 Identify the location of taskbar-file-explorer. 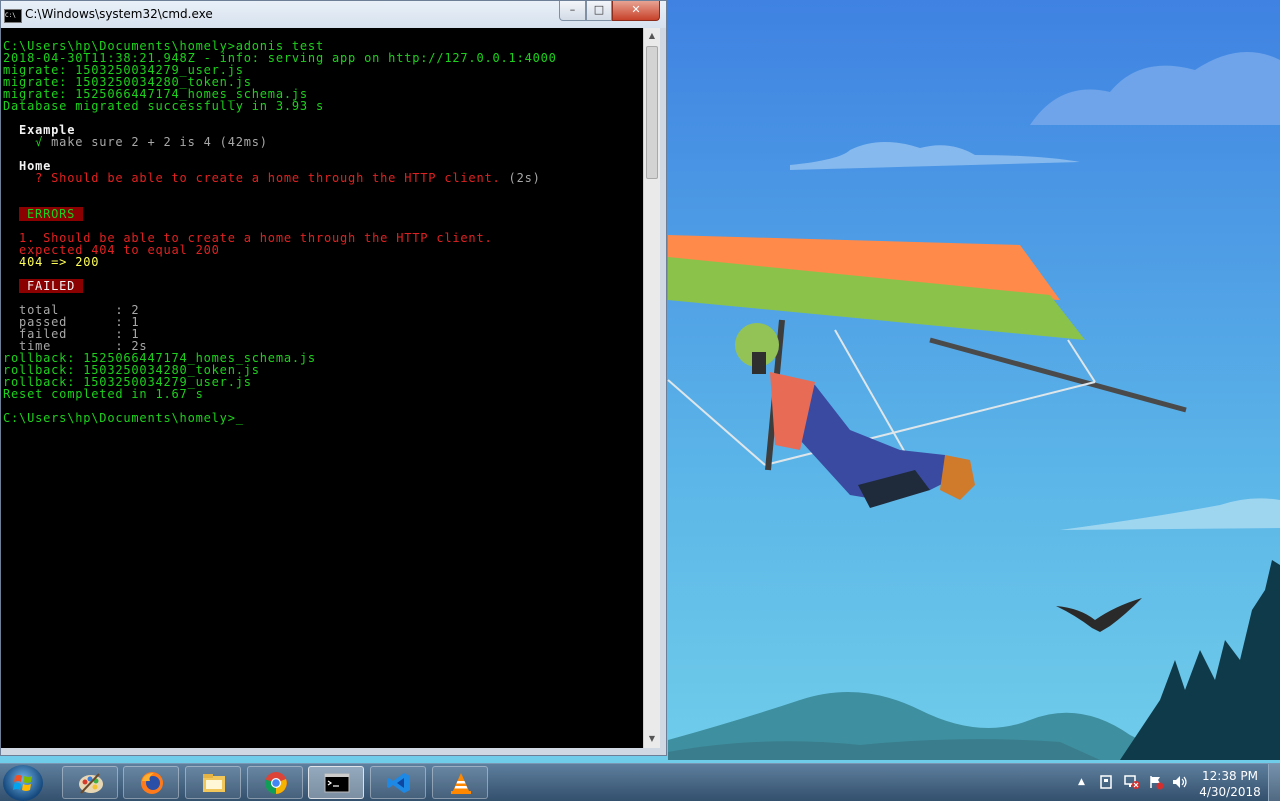
(213, 782).